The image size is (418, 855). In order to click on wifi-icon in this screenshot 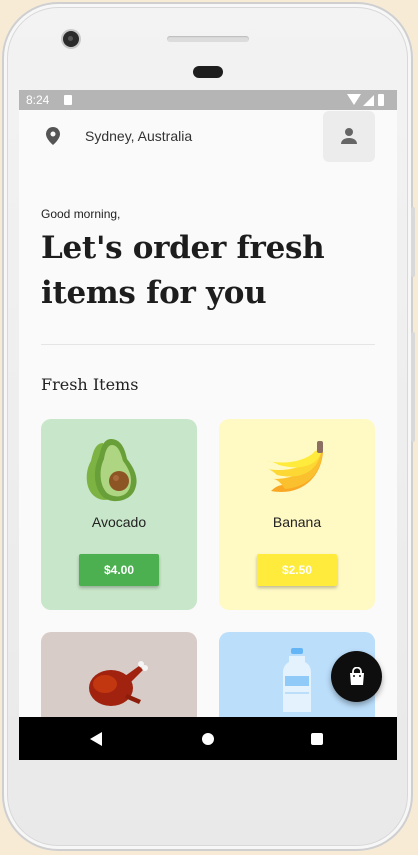, I will do `click(354, 99)`.